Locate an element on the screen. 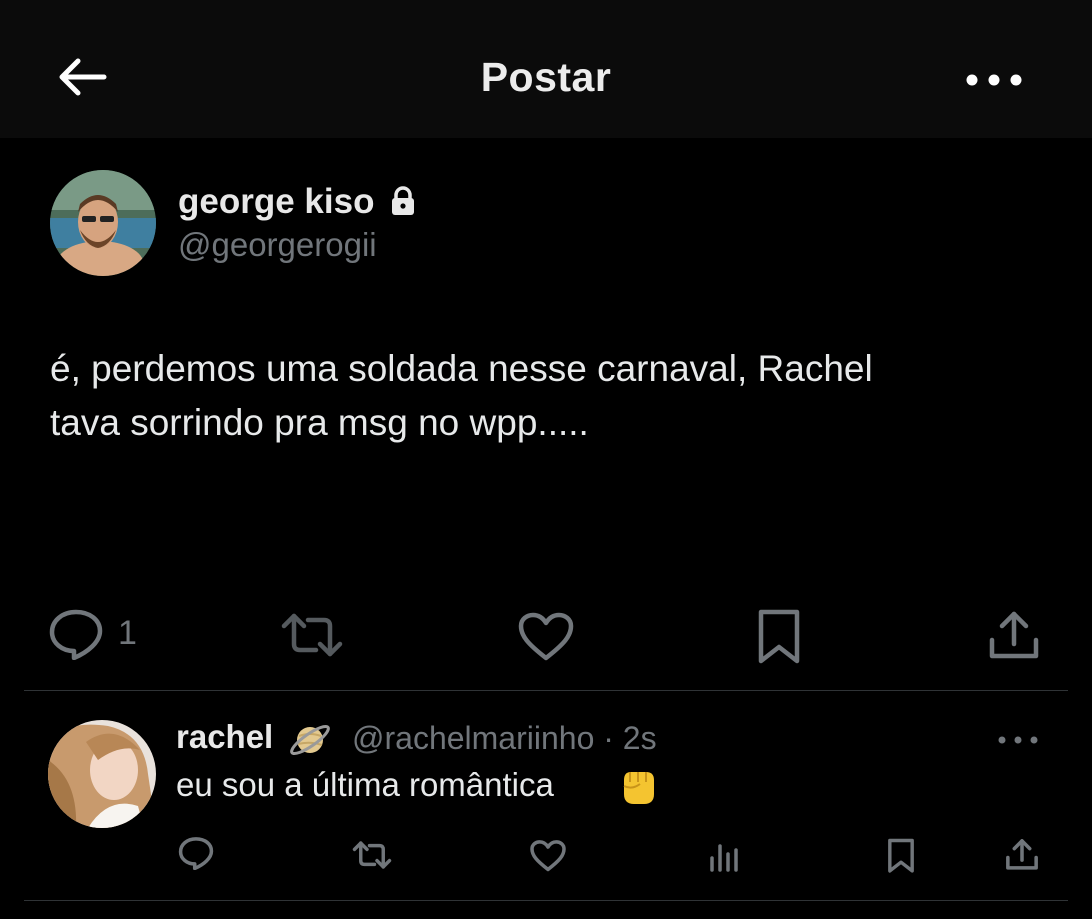 Image resolution: width=1092 pixels, height=919 pixels. reply-author-name: rachel is located at coordinates (224, 737).